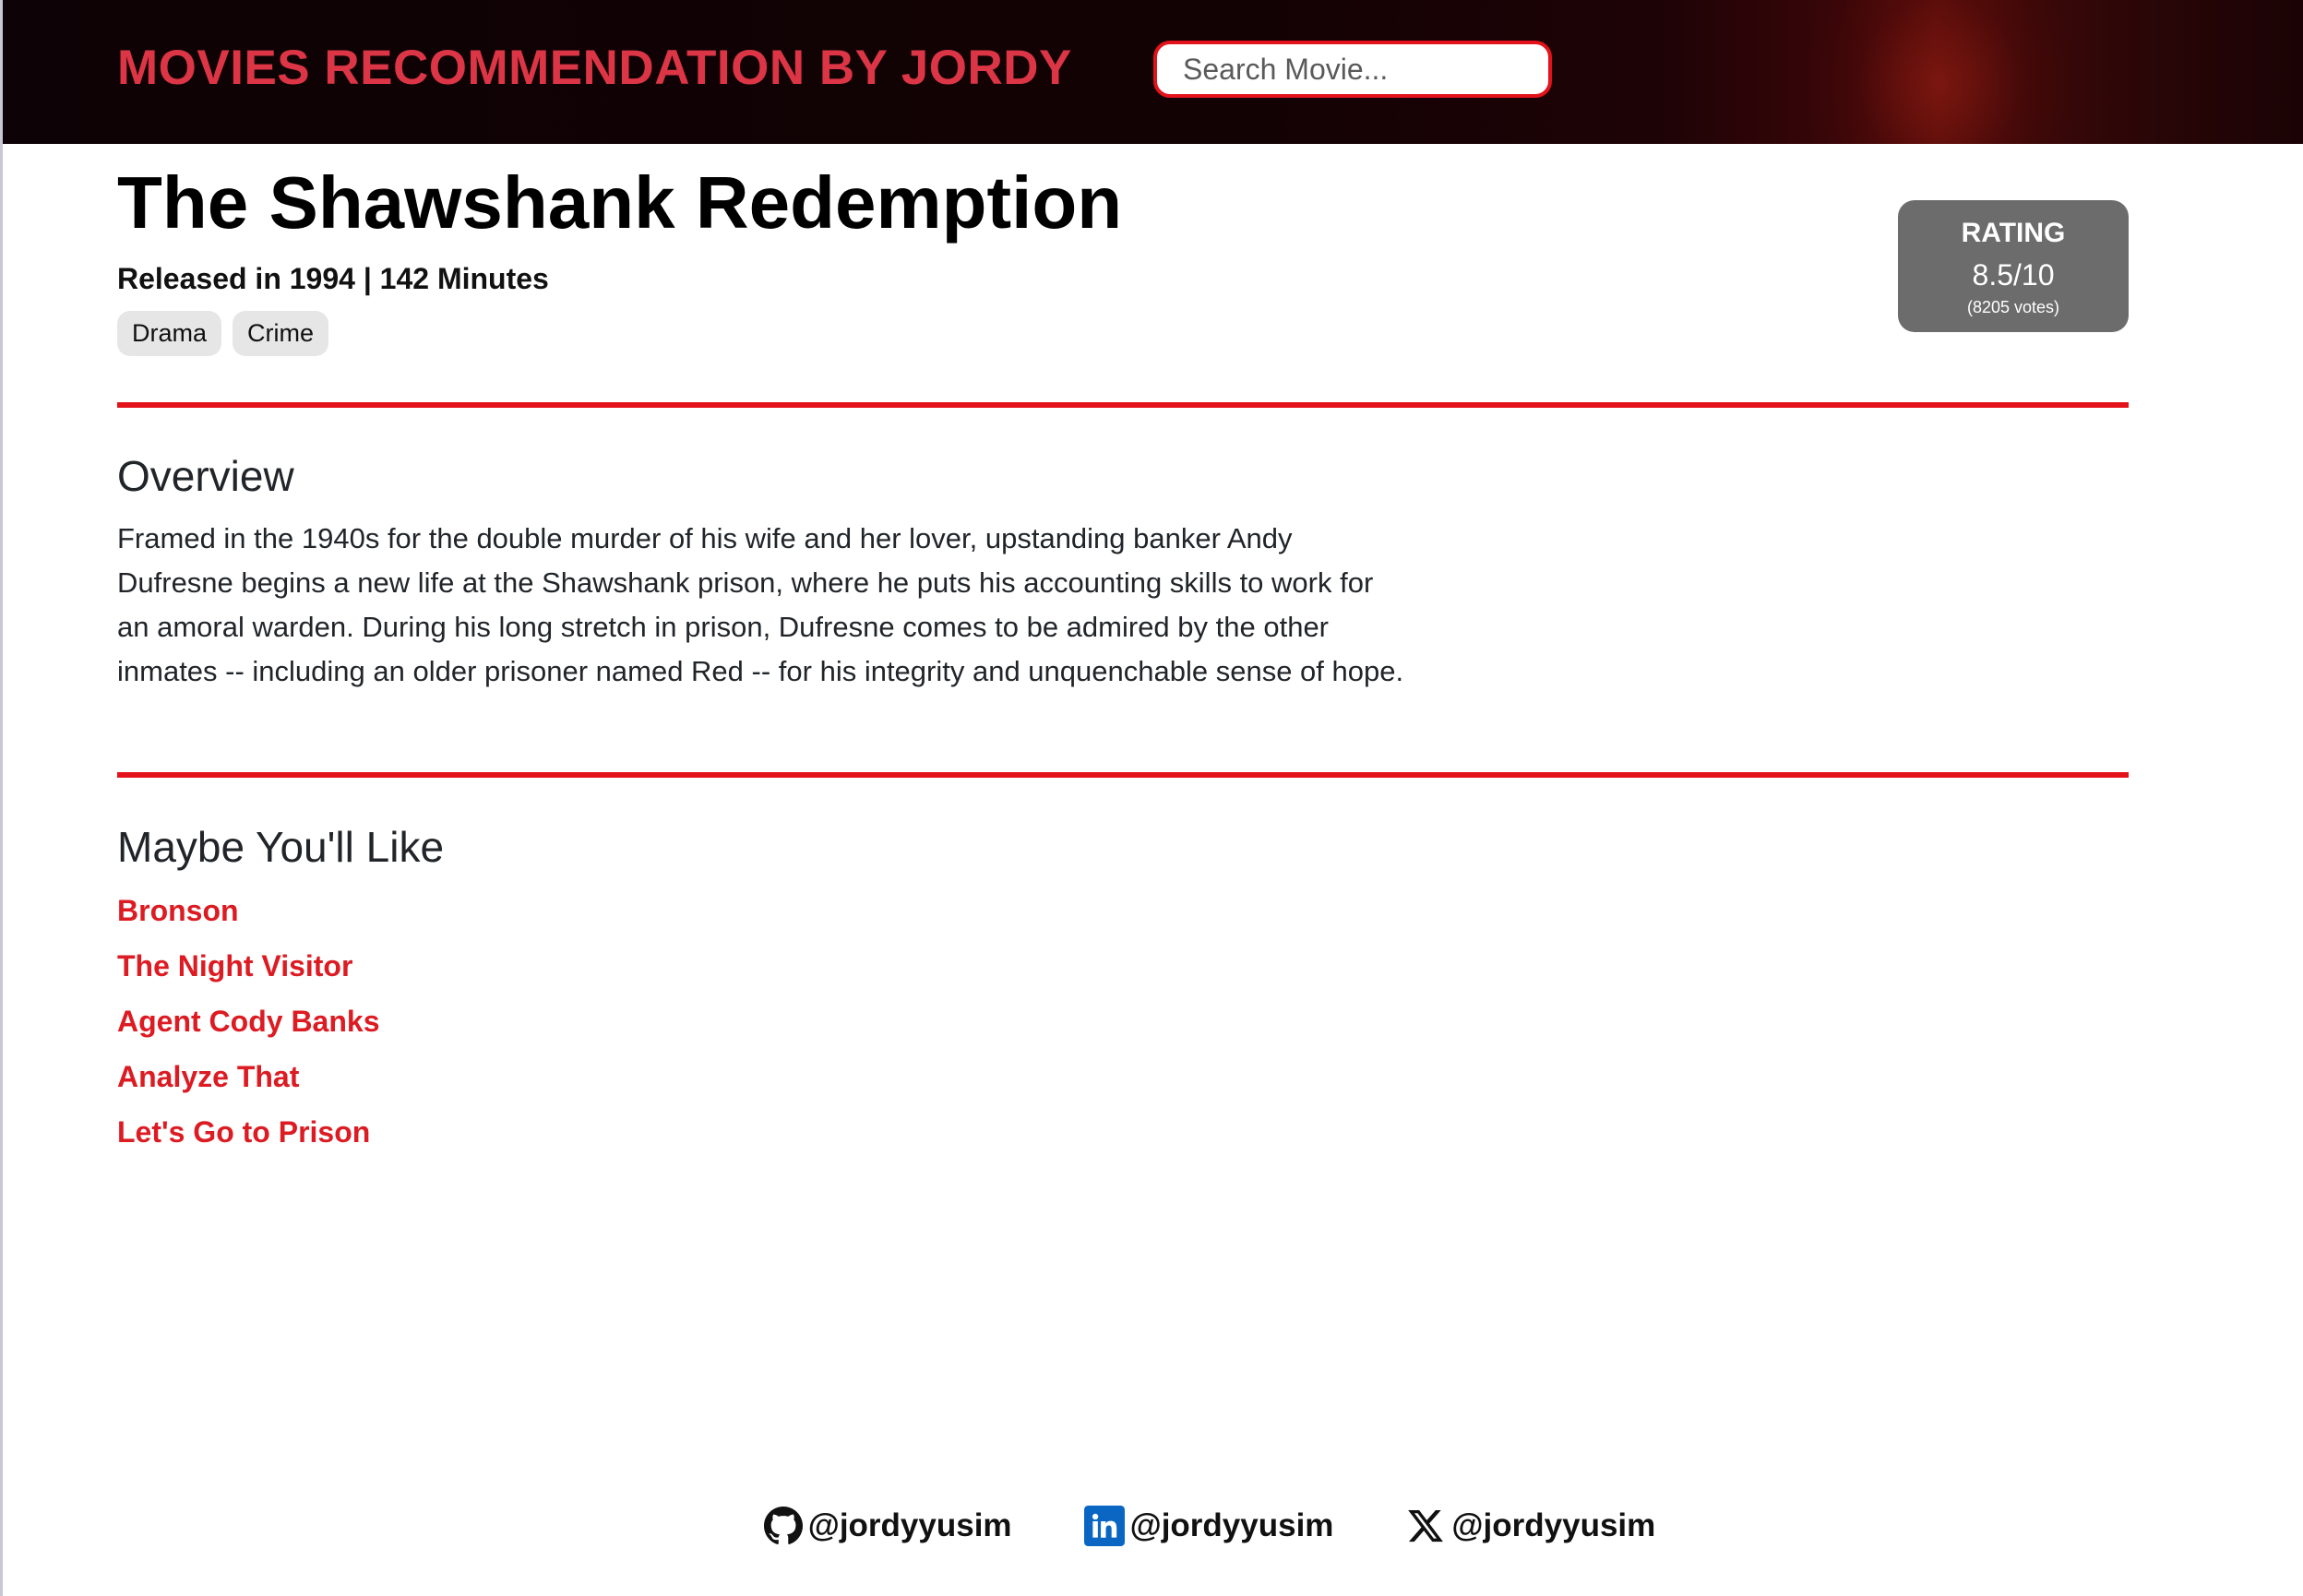  I want to click on rating-label: RATING, so click(2013, 233).